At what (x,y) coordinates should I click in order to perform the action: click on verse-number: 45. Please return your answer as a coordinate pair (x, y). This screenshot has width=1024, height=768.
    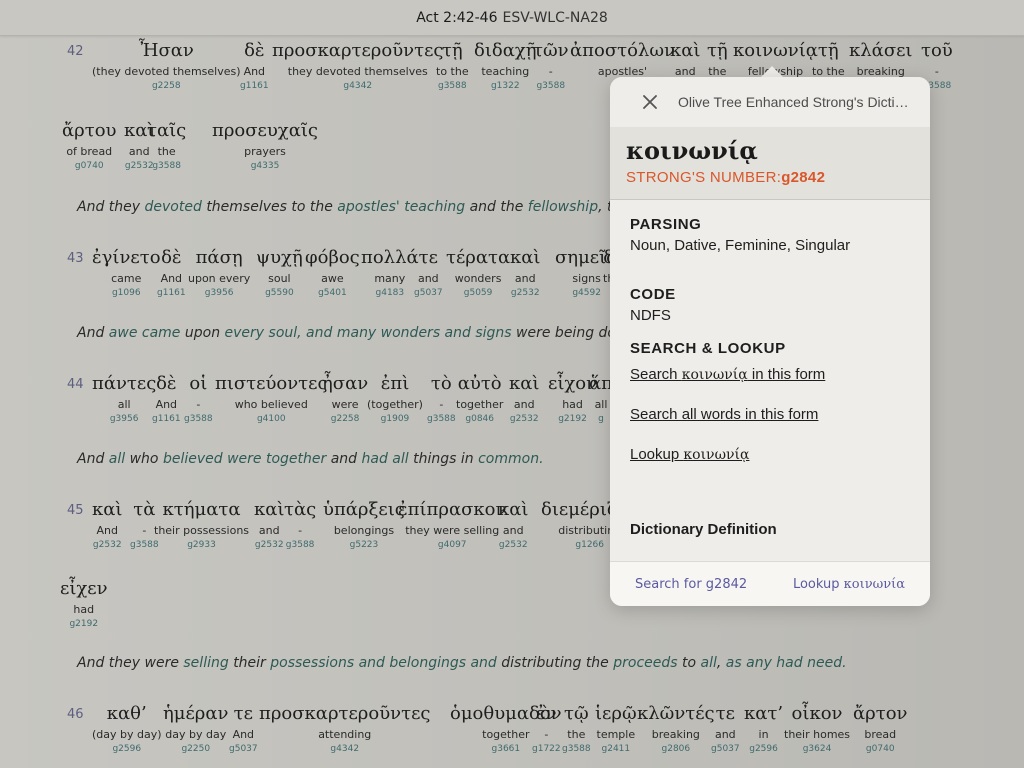
    Looking at the image, I should click on (75, 510).